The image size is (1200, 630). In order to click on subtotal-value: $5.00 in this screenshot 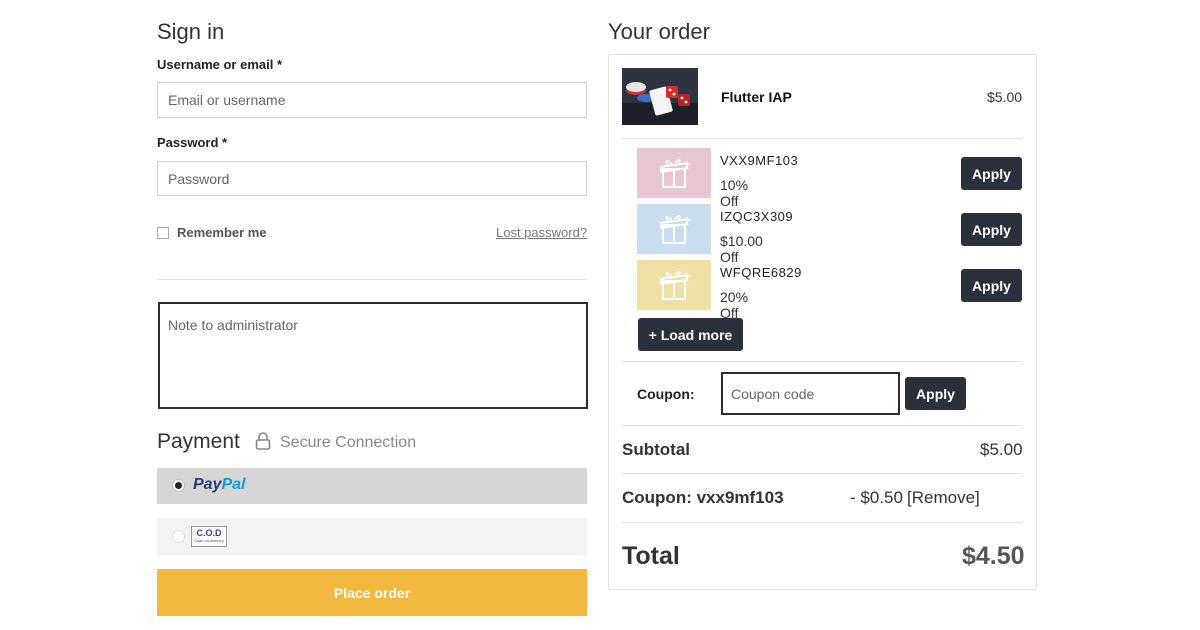, I will do `click(1001, 449)`.